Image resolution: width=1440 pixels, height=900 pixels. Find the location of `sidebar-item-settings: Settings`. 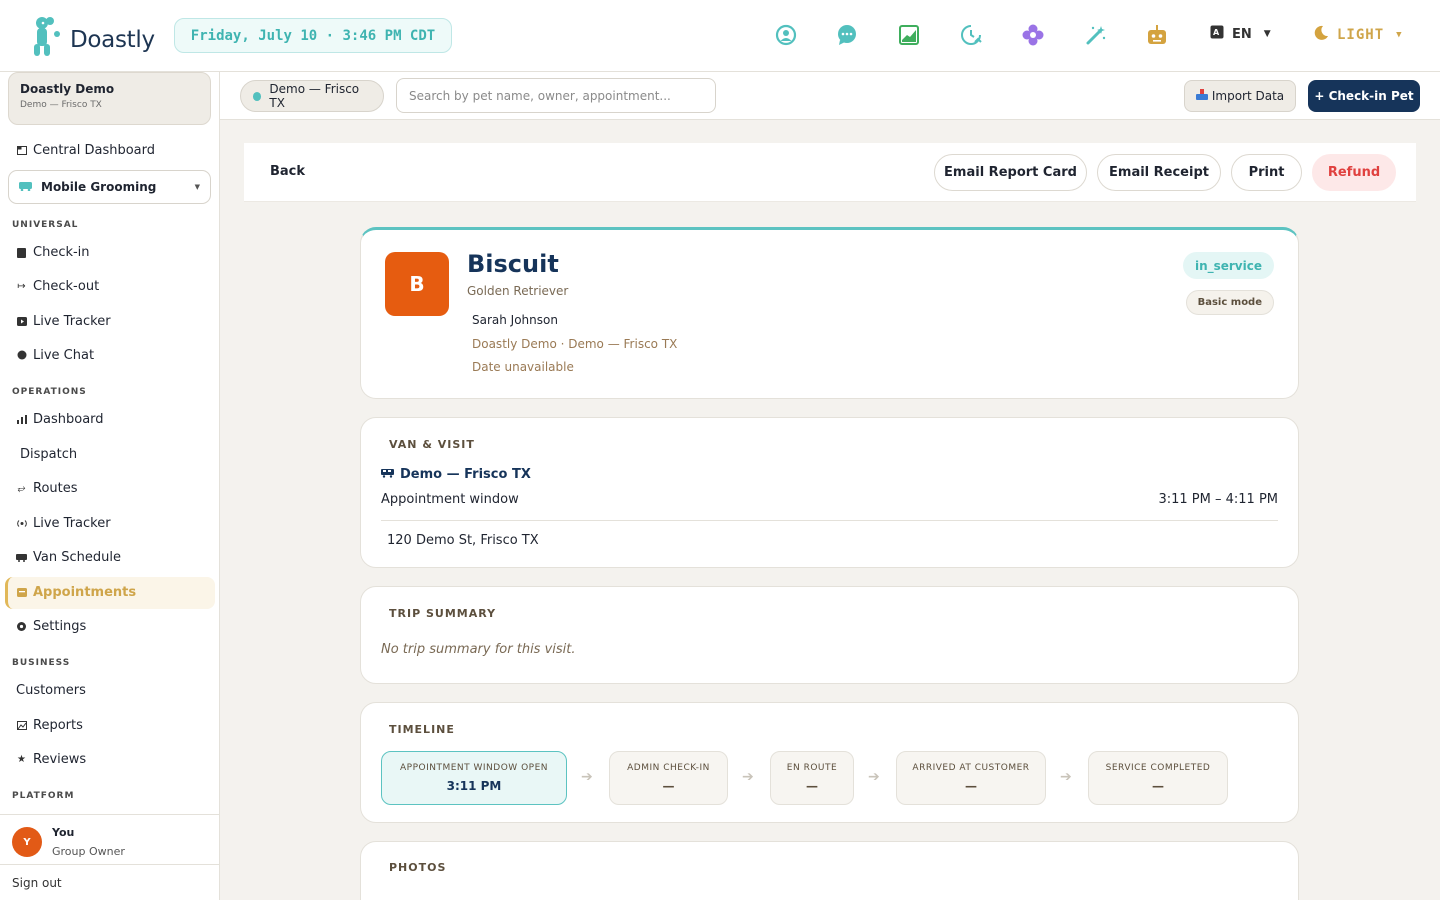

sidebar-item-settings: Settings is located at coordinates (51, 626).